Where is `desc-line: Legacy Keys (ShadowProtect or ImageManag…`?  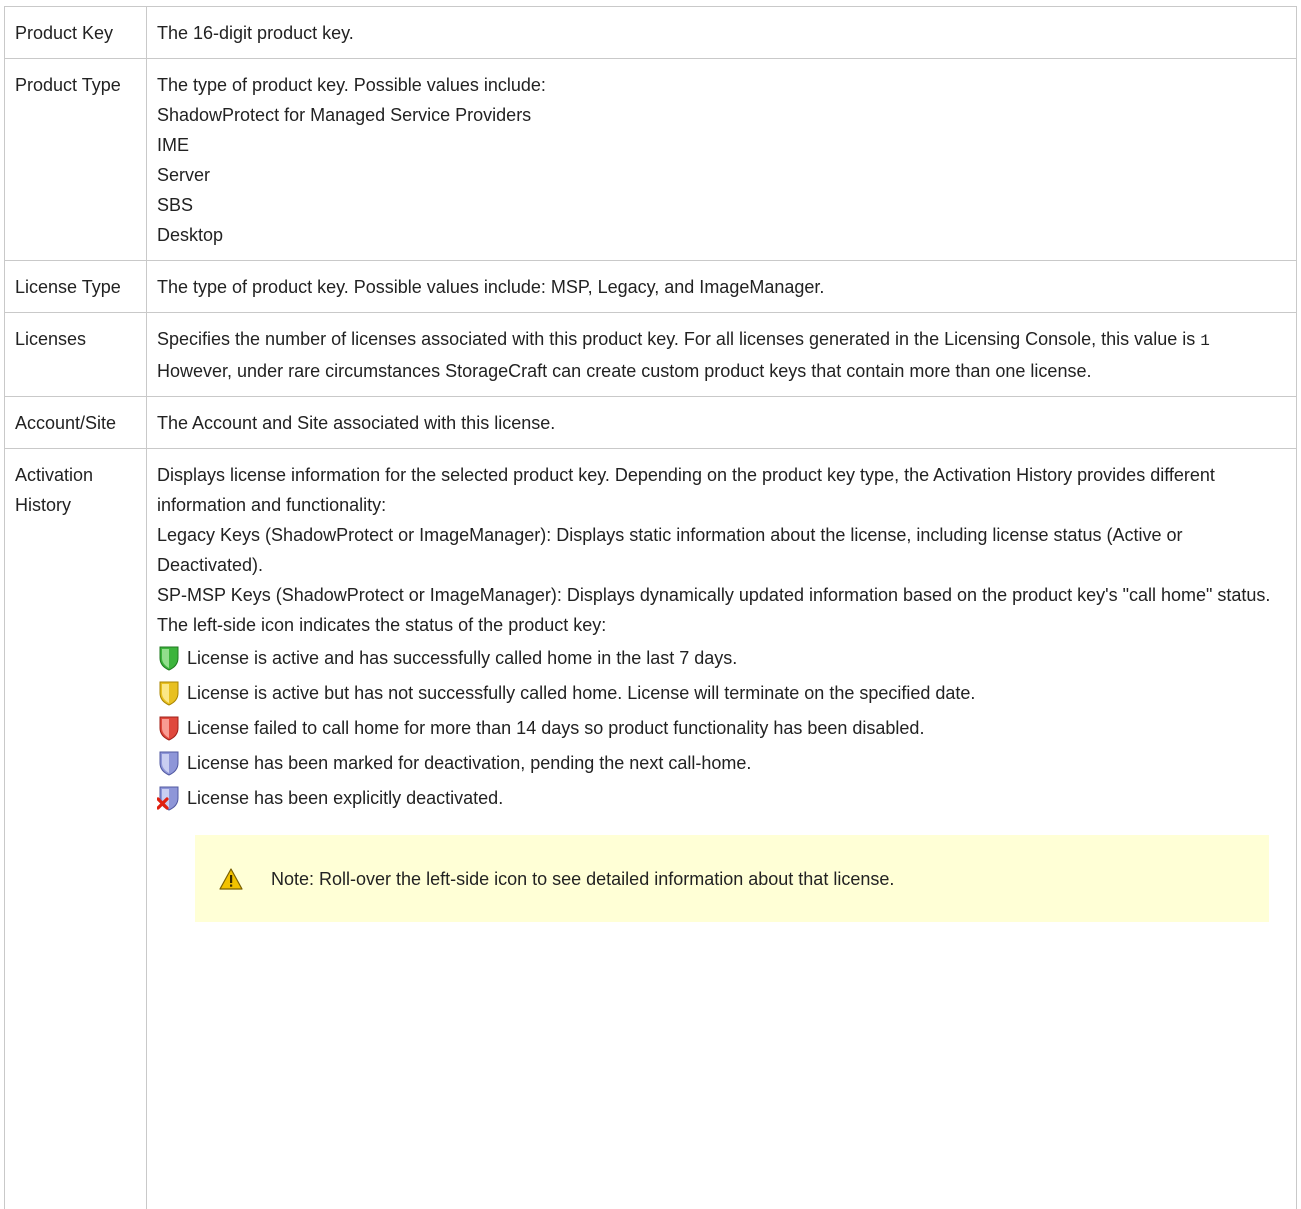
desc-line: Legacy Keys (ShadowProtect or ImageManag… is located at coordinates (670, 550).